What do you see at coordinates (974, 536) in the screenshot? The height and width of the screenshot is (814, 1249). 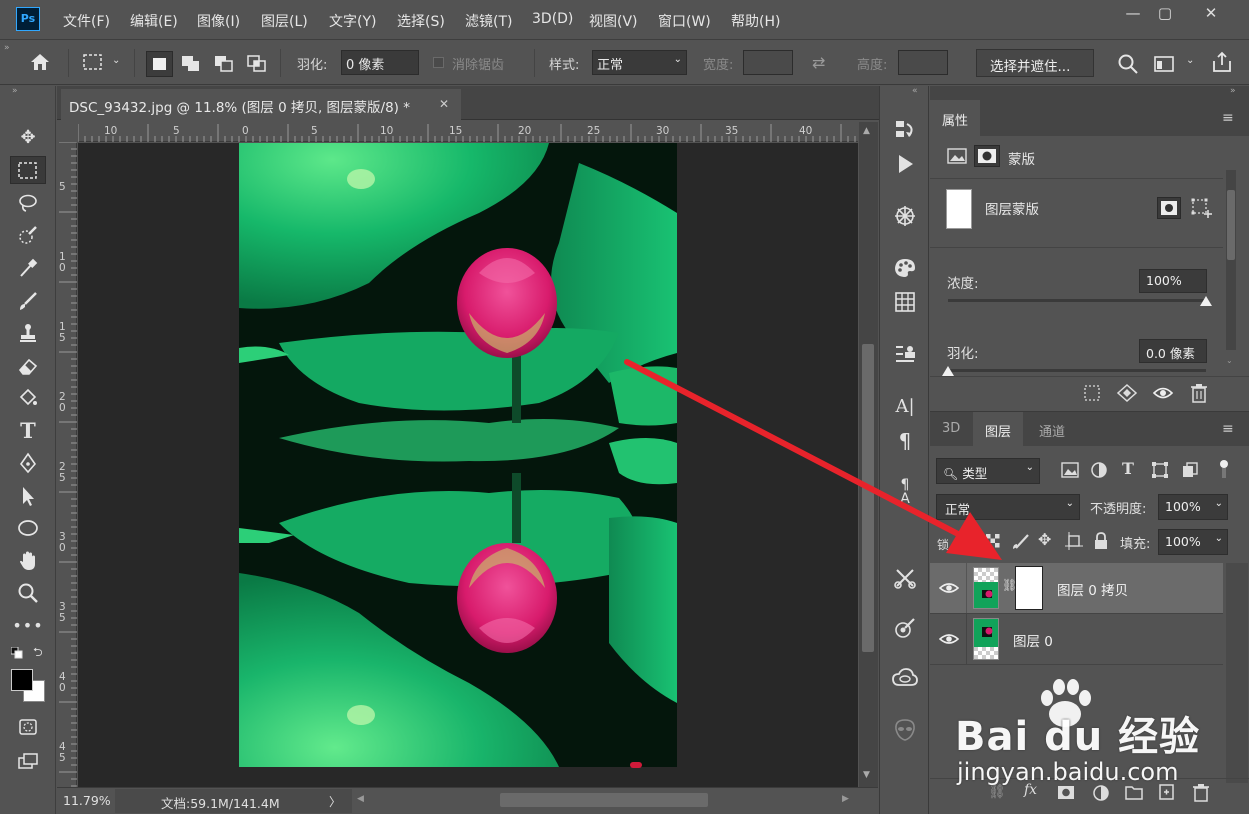 I see `arrow-head` at bounding box center [974, 536].